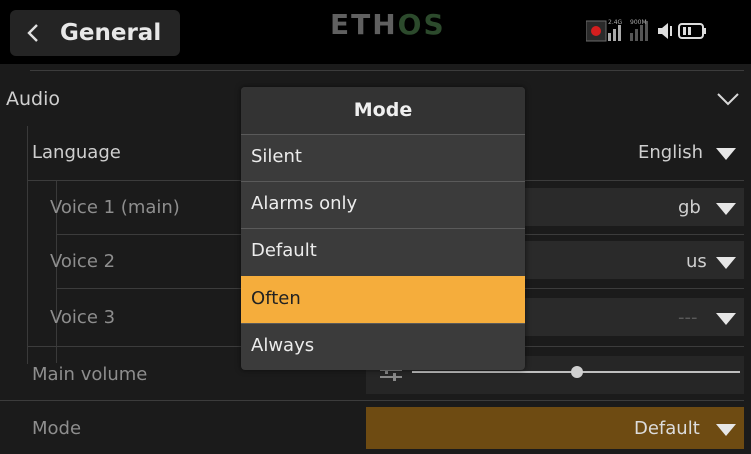 This screenshot has height=454, width=751. I want to click on dialog-title: Mode, so click(383, 110).